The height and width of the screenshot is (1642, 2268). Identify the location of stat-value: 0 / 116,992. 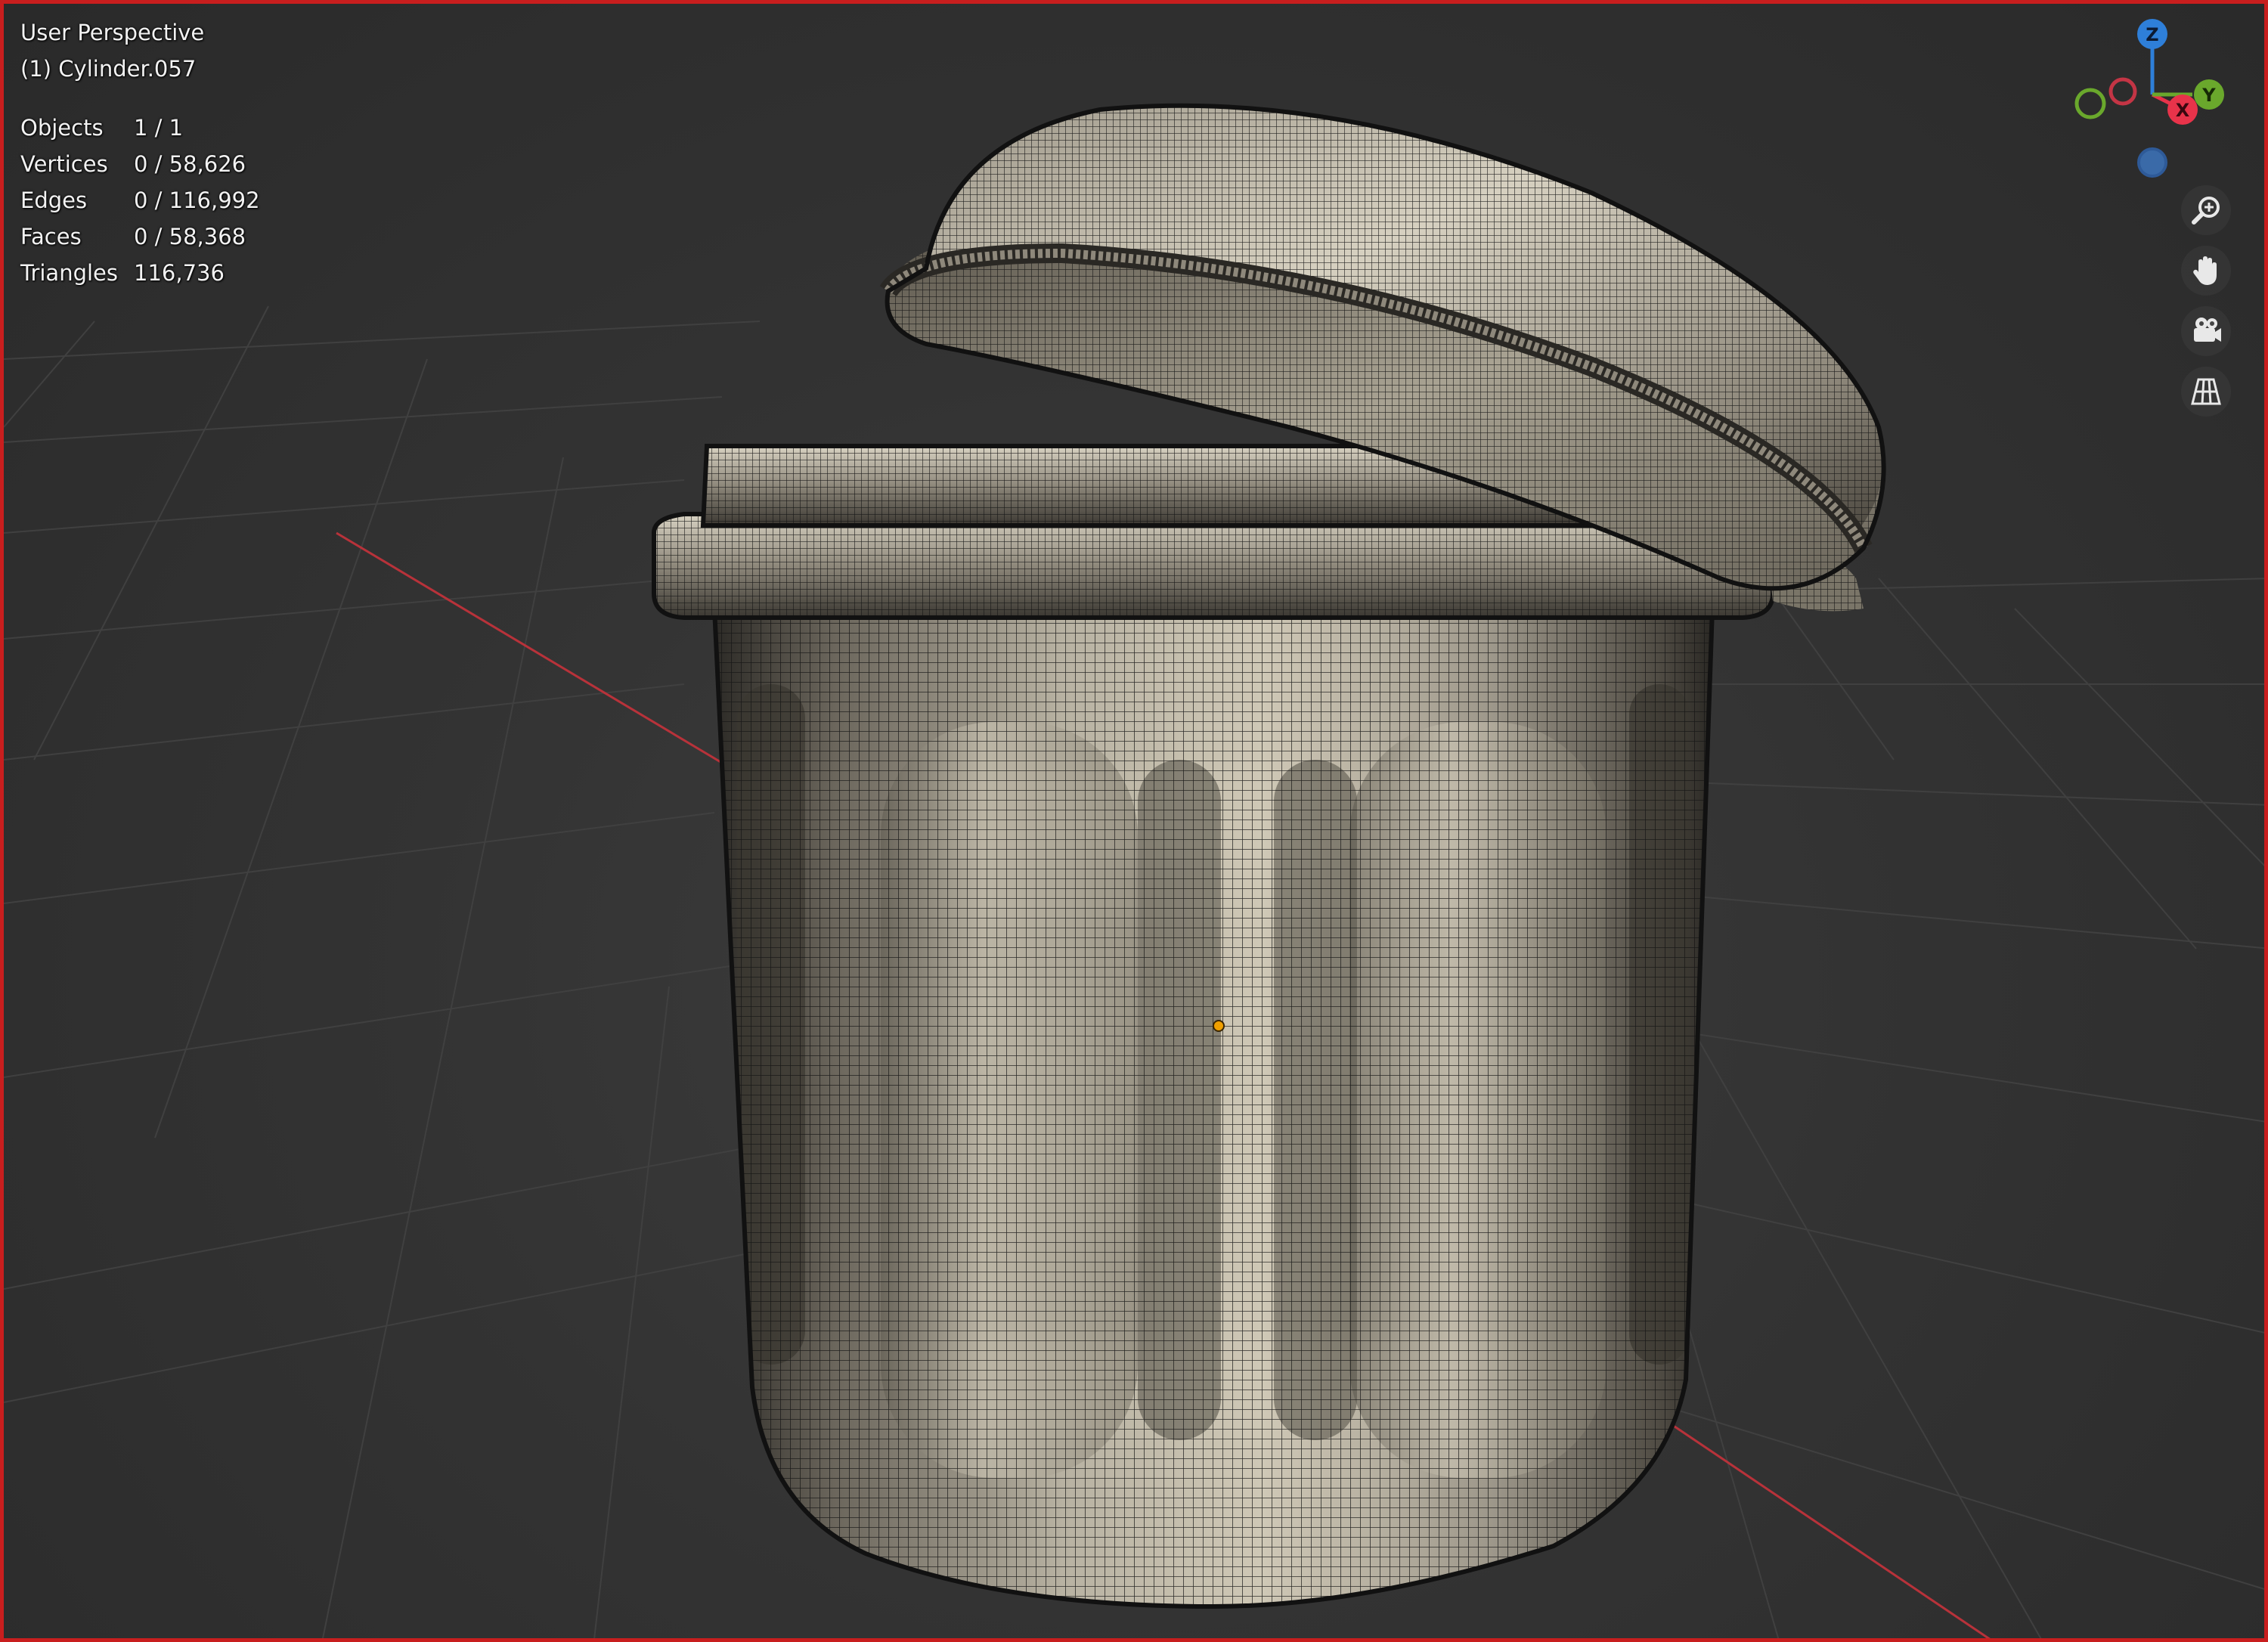
(197, 200).